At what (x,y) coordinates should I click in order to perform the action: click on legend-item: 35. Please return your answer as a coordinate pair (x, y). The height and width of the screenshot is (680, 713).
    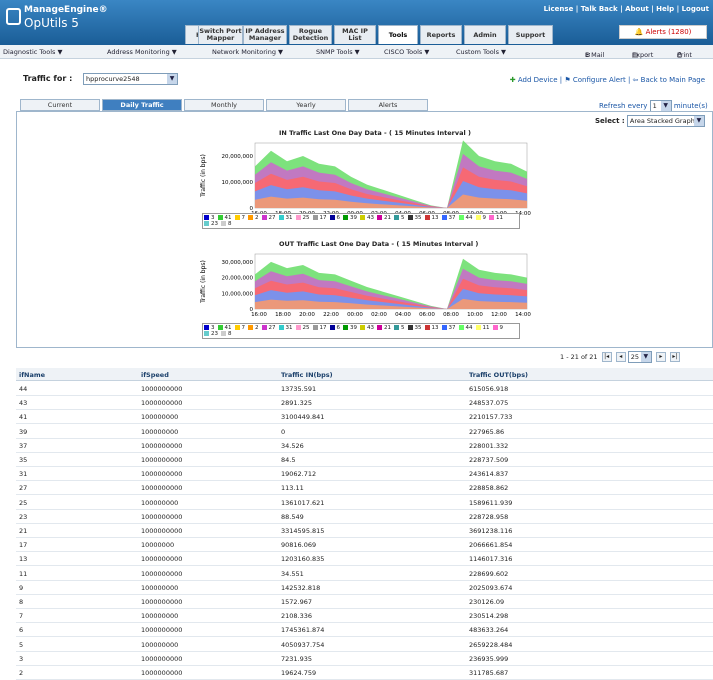
    Looking at the image, I should click on (414, 328).